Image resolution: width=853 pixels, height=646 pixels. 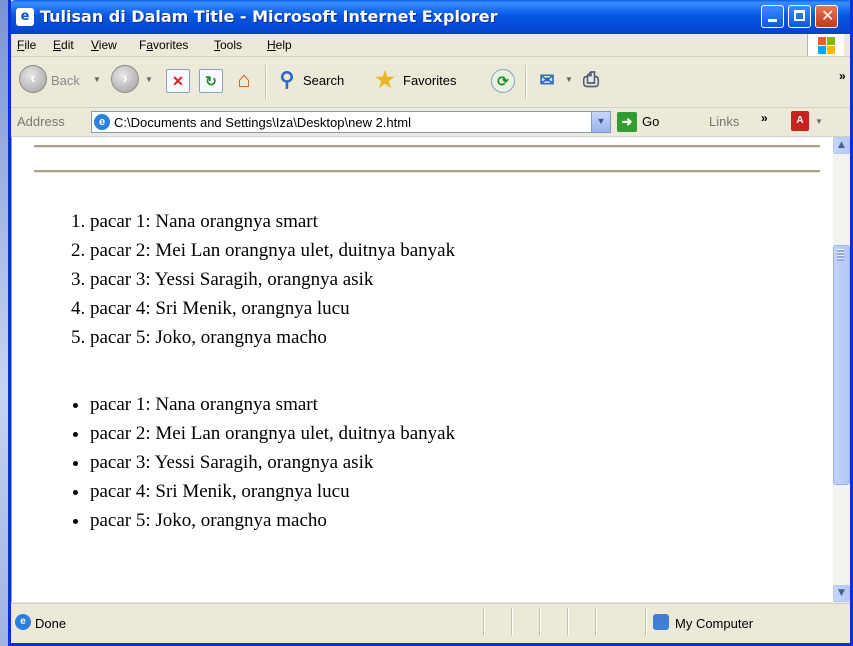 I want to click on address-dropdown-icon: ▼, so click(x=600, y=122).